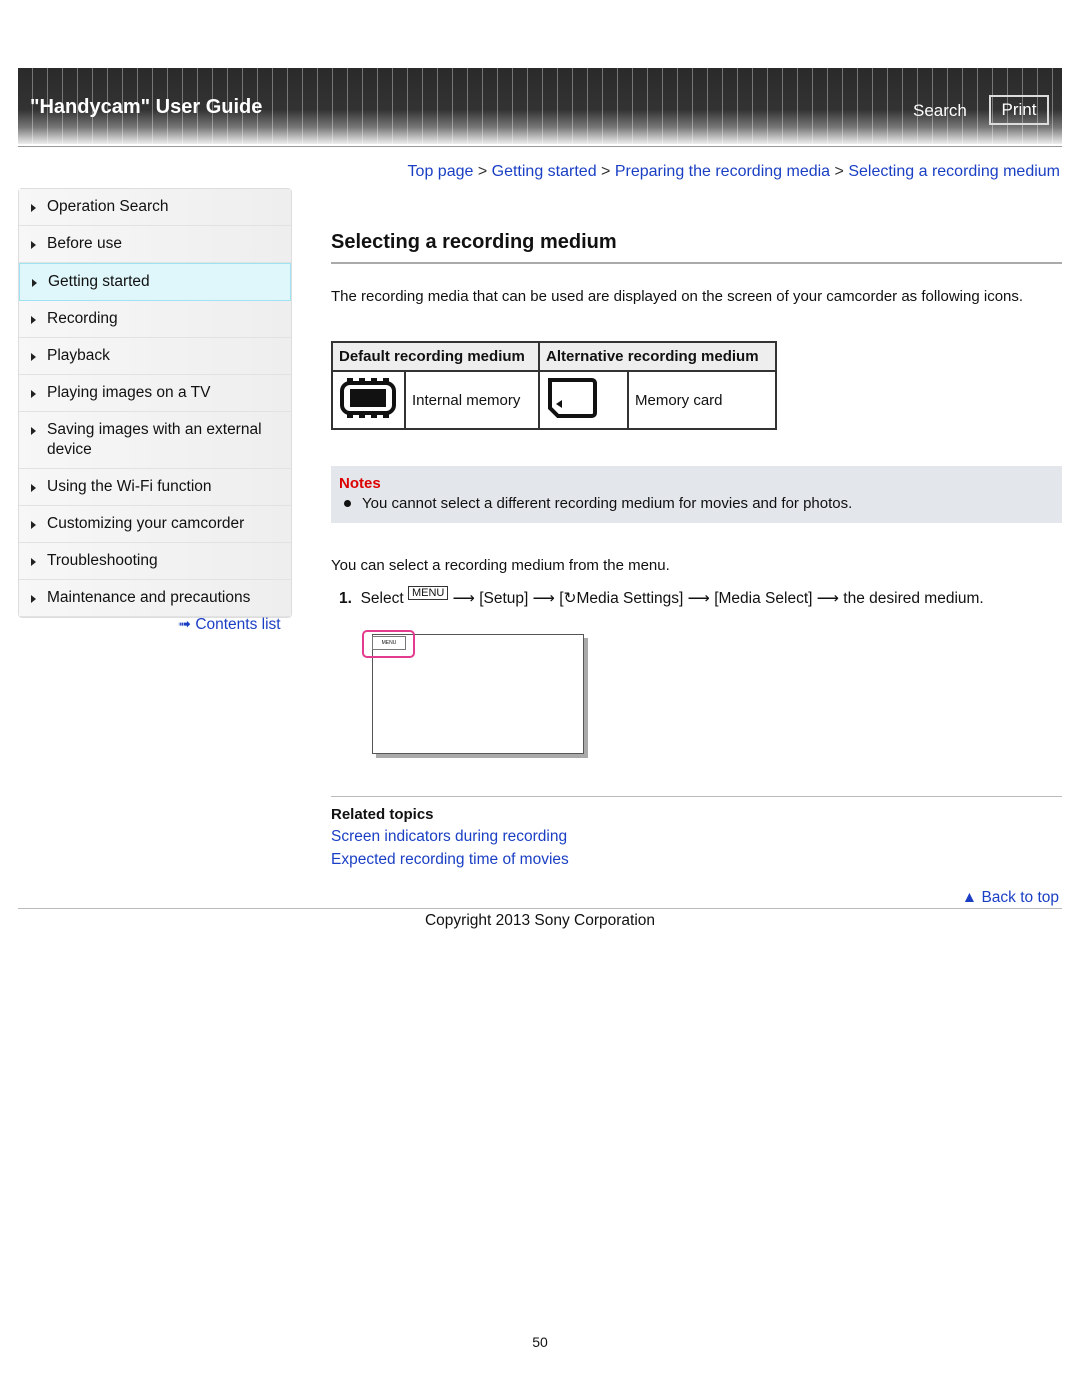 This screenshot has width=1080, height=1397. Describe the element at coordinates (696, 247) in the screenshot. I see `page-title: Selecting a recording medium` at that location.